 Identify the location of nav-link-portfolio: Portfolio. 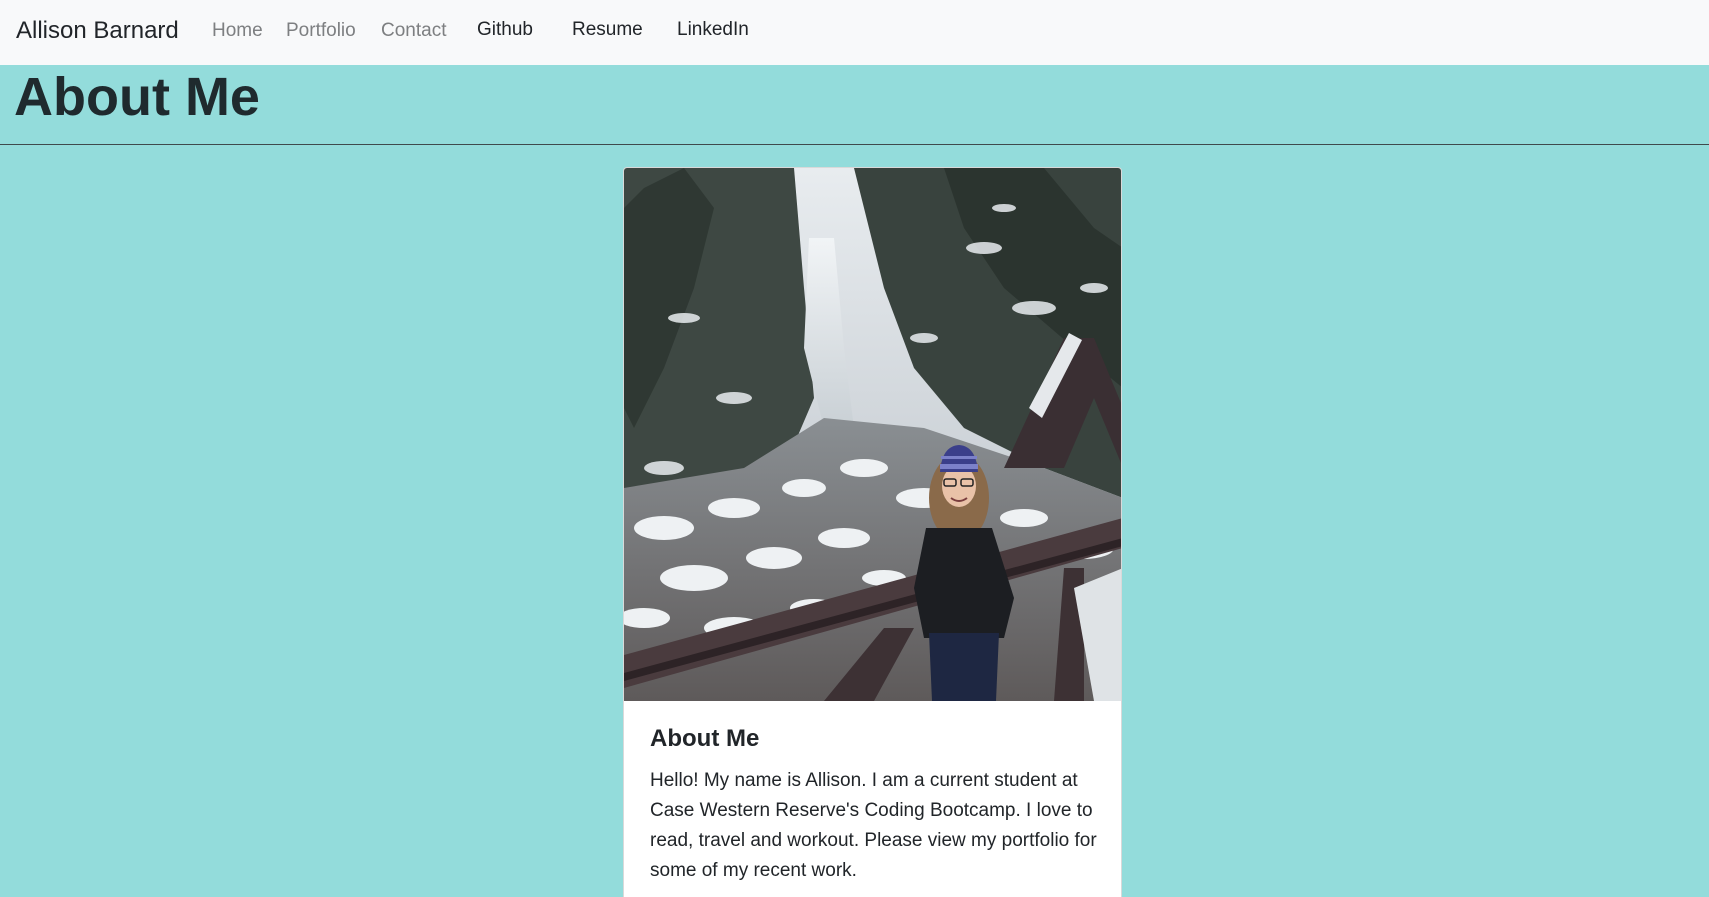
(321, 31).